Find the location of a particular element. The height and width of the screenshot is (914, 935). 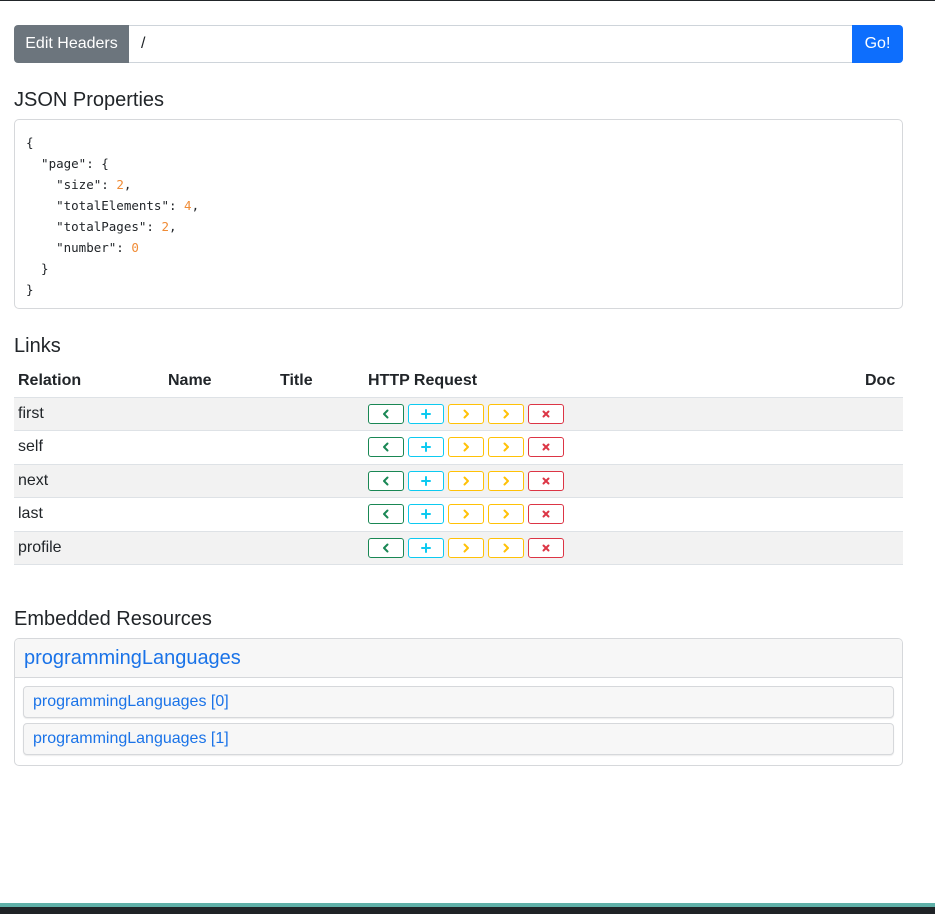

column-header-http-request: HTTP Request is located at coordinates (612, 381).